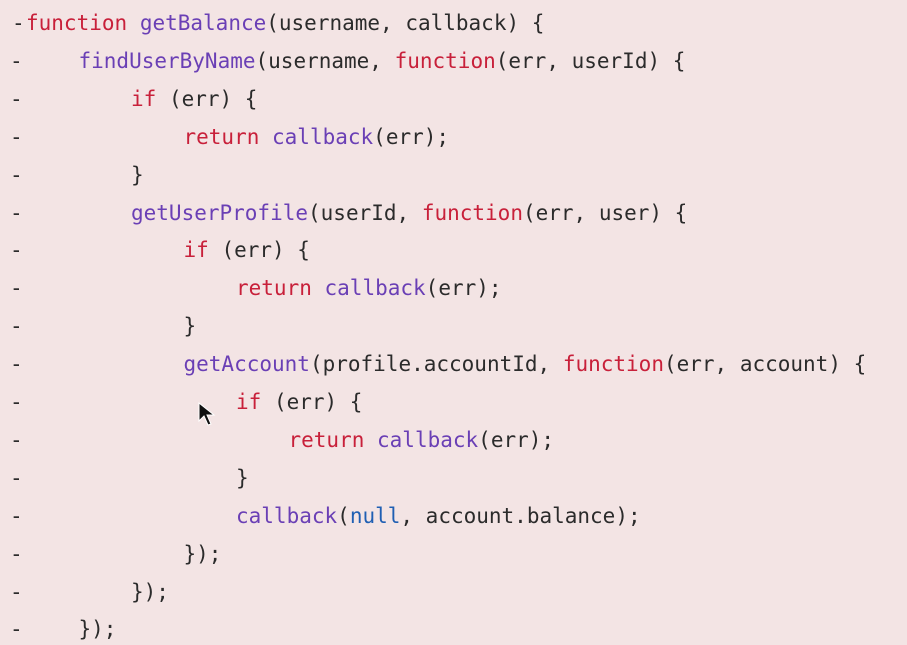  Describe the element at coordinates (765, 364) in the screenshot. I see `code-token: (err, account) {` at that location.